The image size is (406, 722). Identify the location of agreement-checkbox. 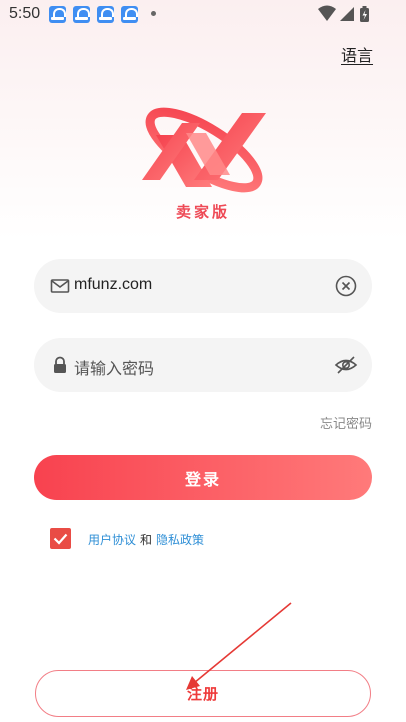
(60, 538).